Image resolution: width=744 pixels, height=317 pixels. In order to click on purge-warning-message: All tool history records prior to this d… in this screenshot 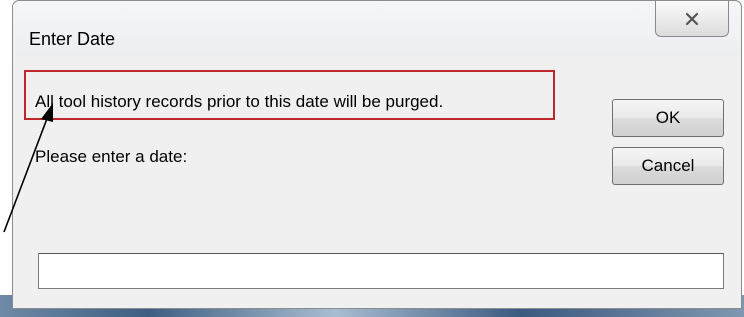, I will do `click(239, 101)`.